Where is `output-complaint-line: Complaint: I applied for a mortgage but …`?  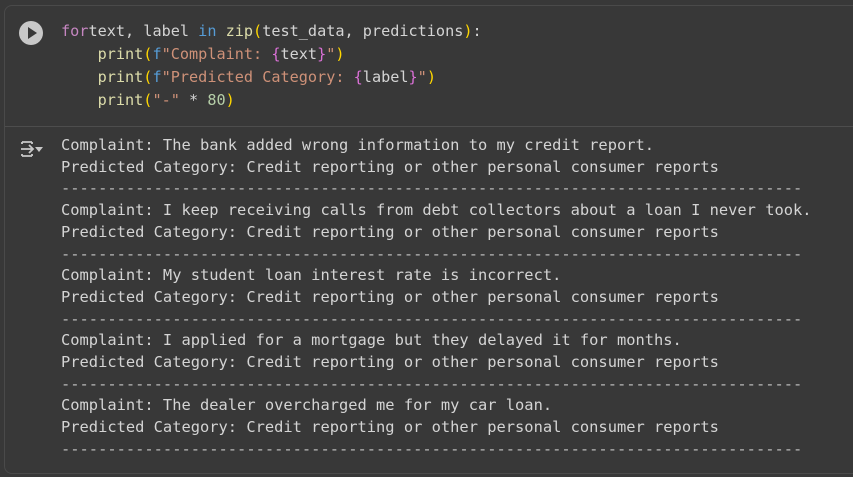
output-complaint-line: Complaint: I applied for a mortgage but … is located at coordinates (371, 340).